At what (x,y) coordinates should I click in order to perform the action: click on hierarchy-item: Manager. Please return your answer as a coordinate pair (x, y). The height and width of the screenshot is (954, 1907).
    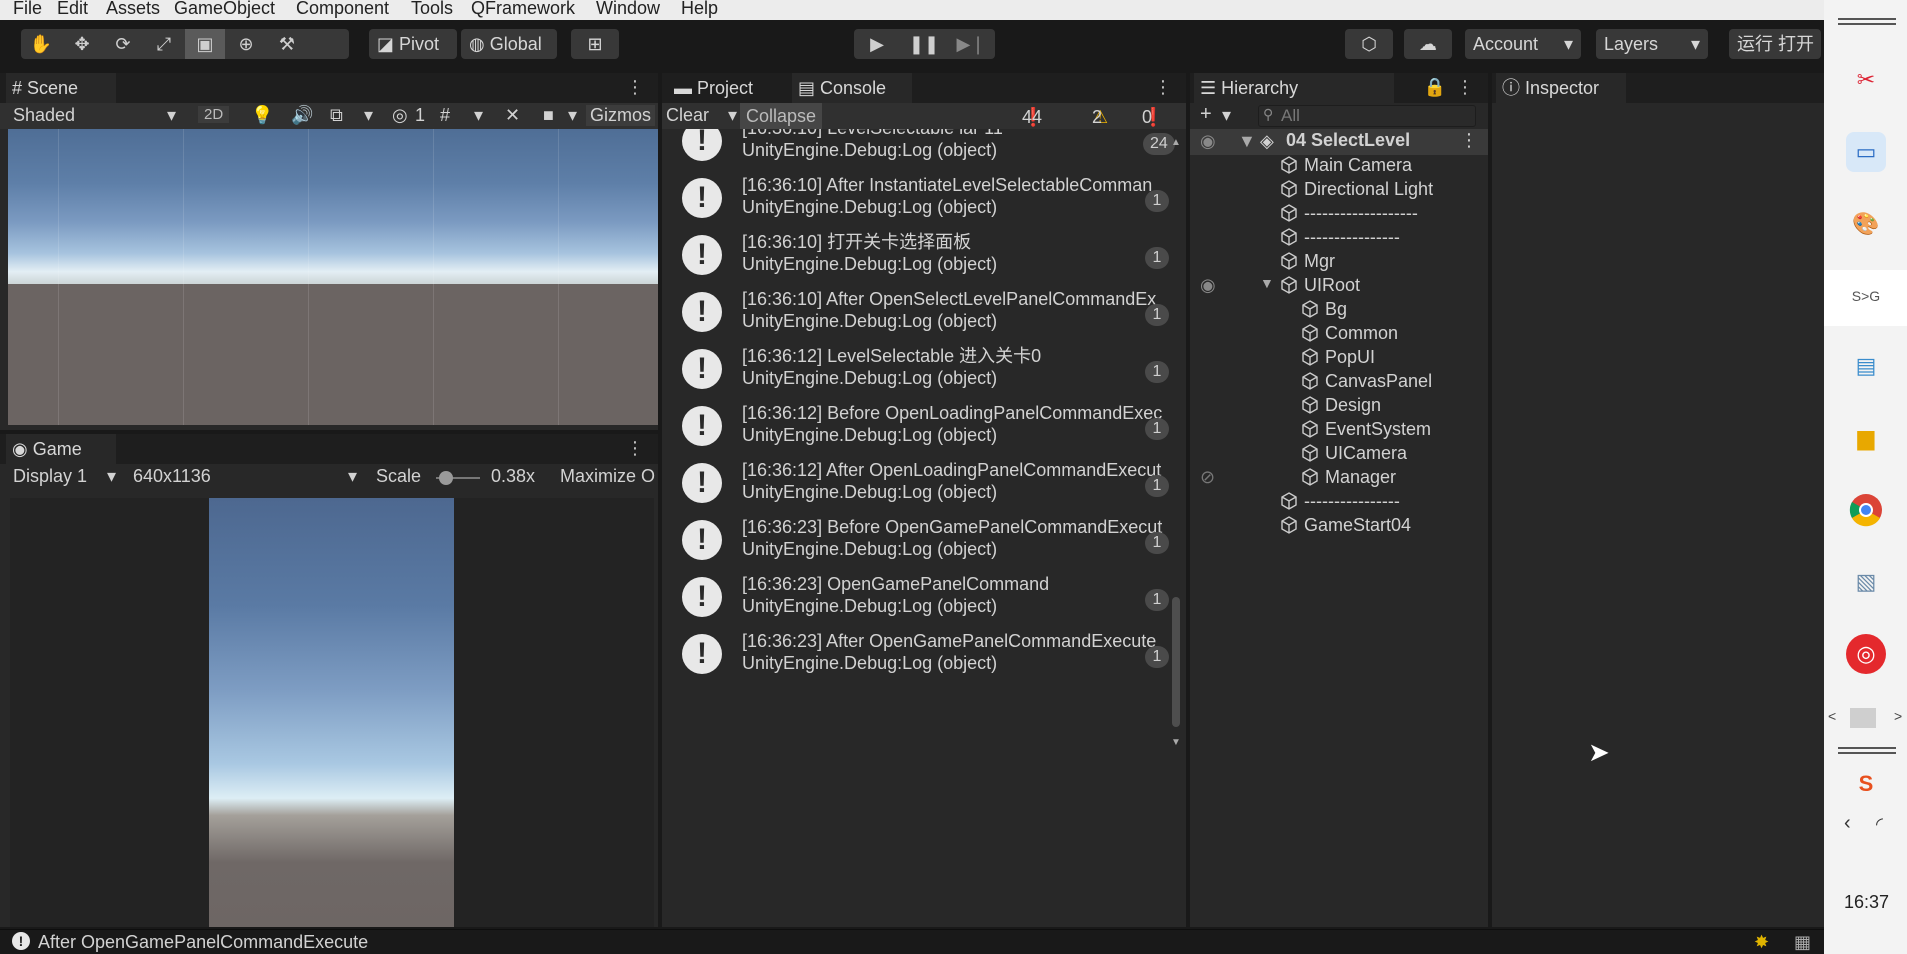
    Looking at the image, I should click on (1348, 477).